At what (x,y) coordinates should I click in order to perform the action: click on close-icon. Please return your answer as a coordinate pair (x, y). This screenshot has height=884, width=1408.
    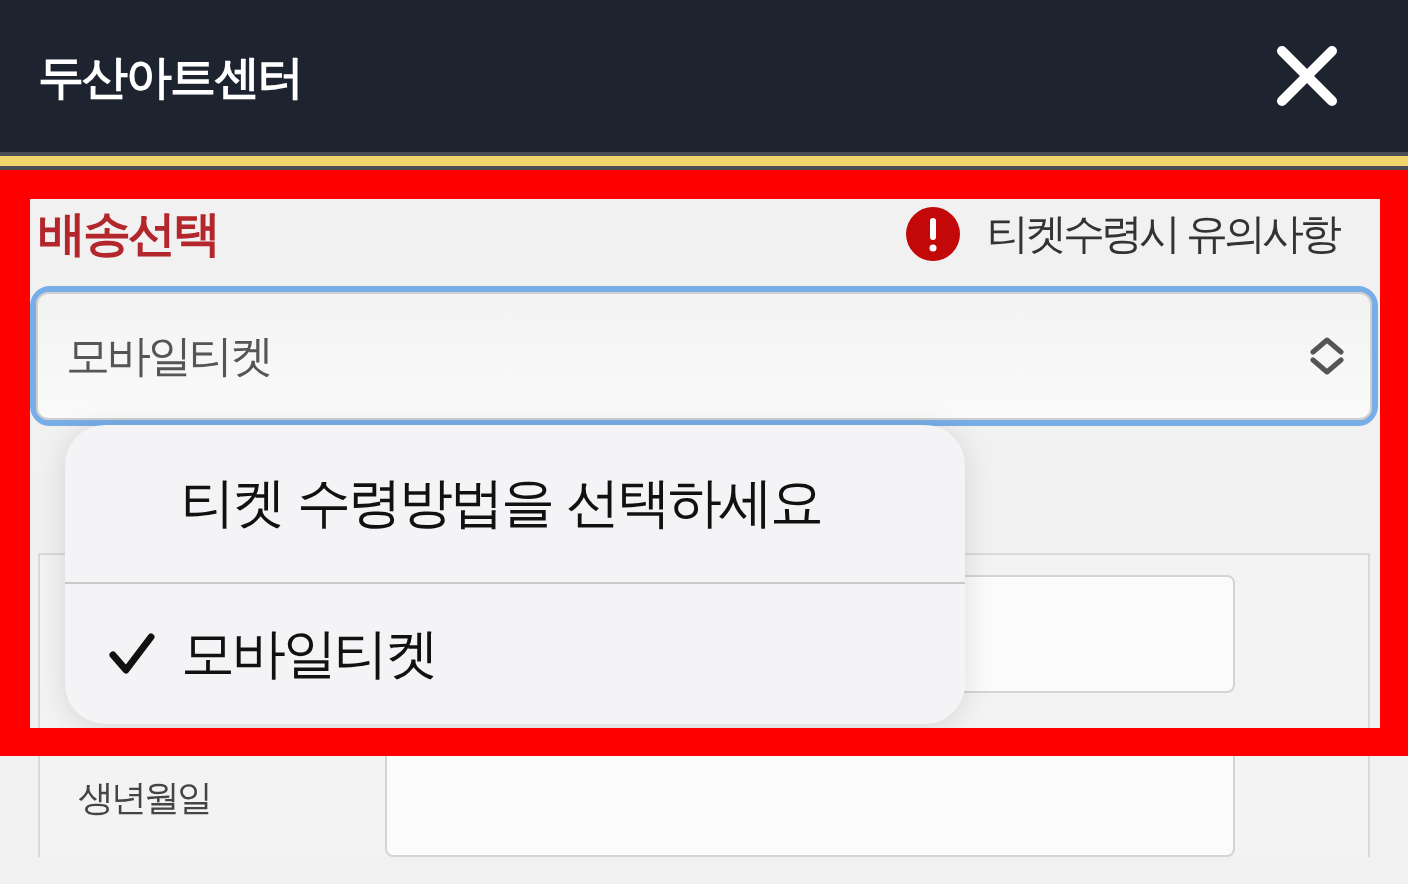
    Looking at the image, I should click on (1307, 76).